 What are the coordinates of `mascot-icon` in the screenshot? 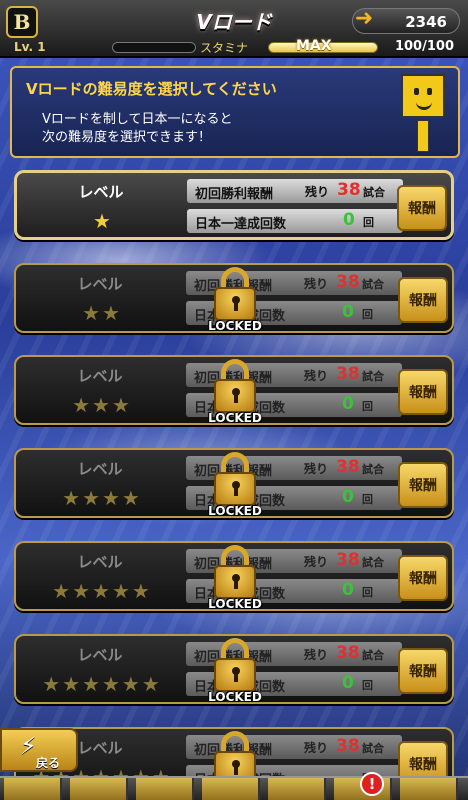 It's located at (423, 114).